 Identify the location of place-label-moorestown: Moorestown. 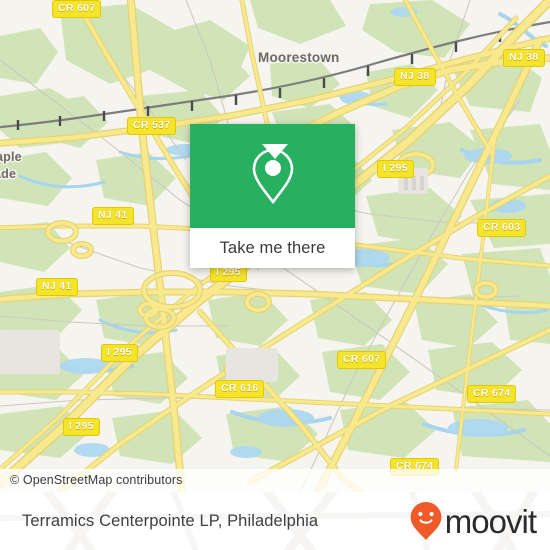
(299, 57).